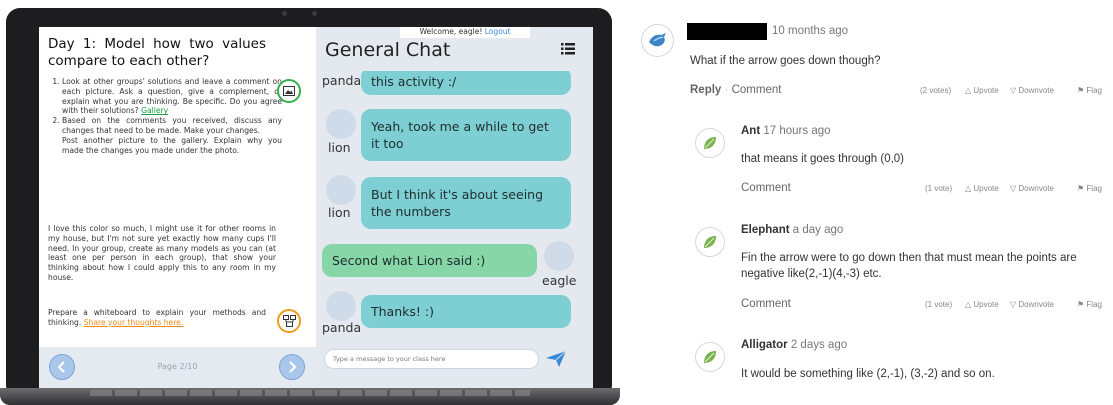  I want to click on bird-icon, so click(657, 39).